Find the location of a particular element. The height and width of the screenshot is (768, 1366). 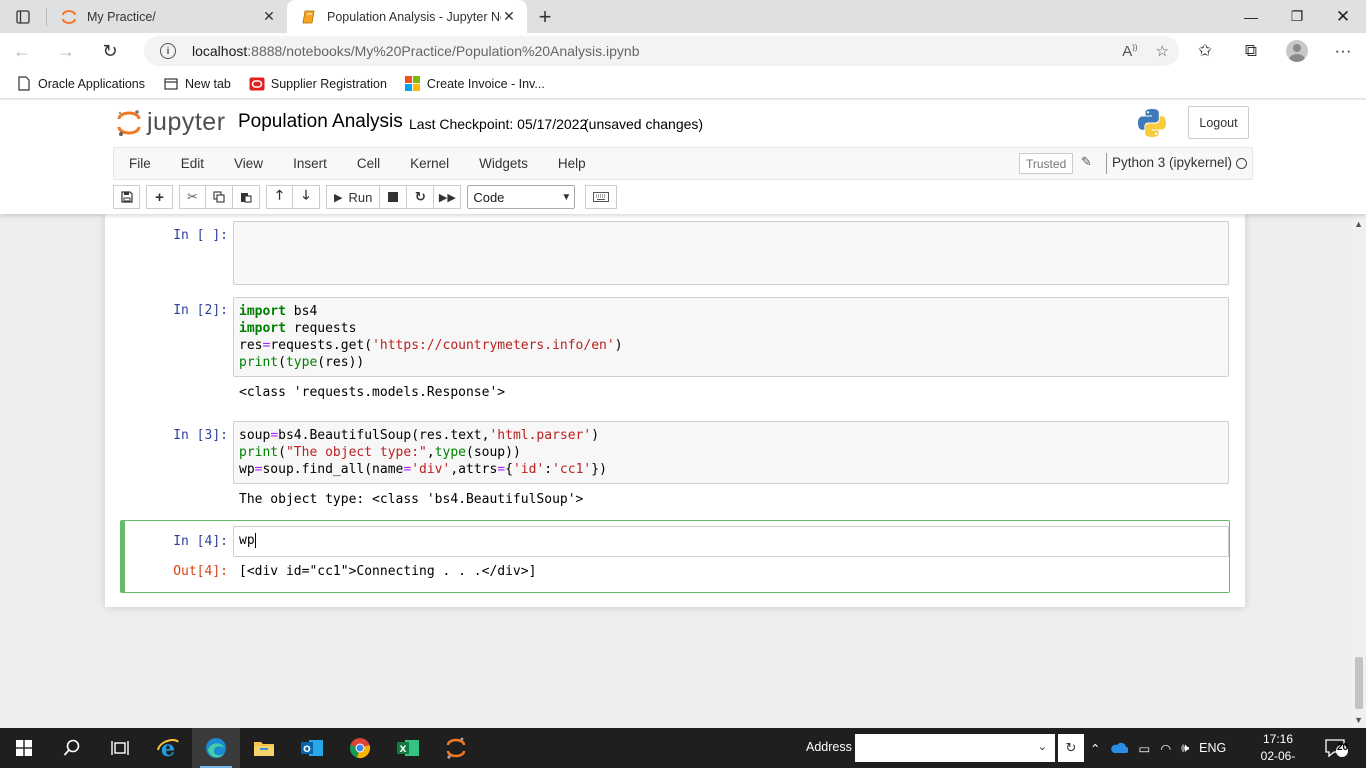

menu-help: Help is located at coordinates (572, 163).